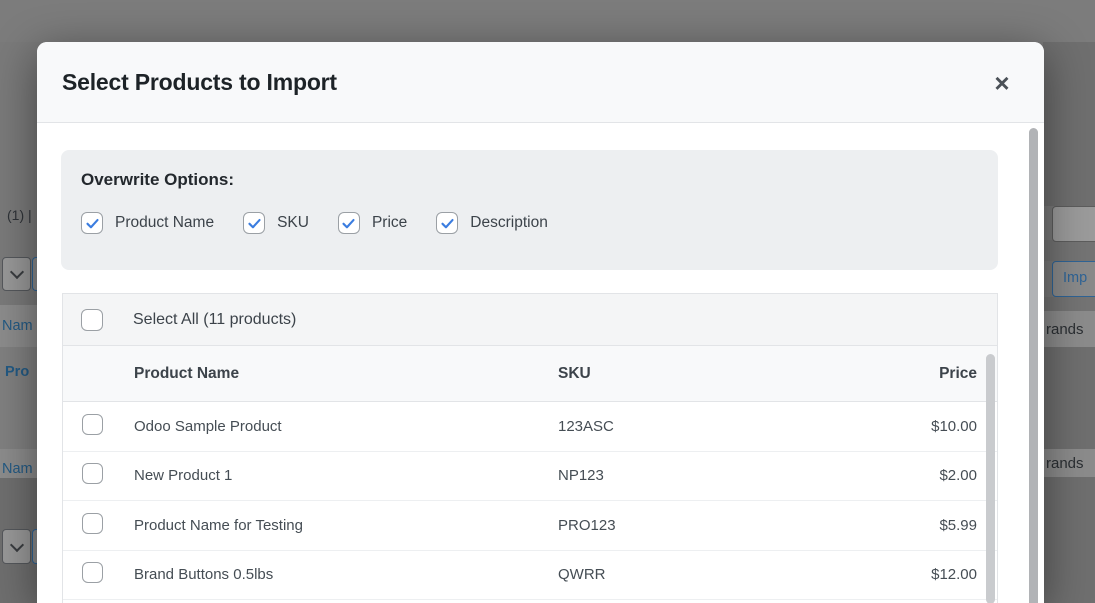  Describe the element at coordinates (530, 320) in the screenshot. I see `select-all-row: Select All (11 products)` at that location.